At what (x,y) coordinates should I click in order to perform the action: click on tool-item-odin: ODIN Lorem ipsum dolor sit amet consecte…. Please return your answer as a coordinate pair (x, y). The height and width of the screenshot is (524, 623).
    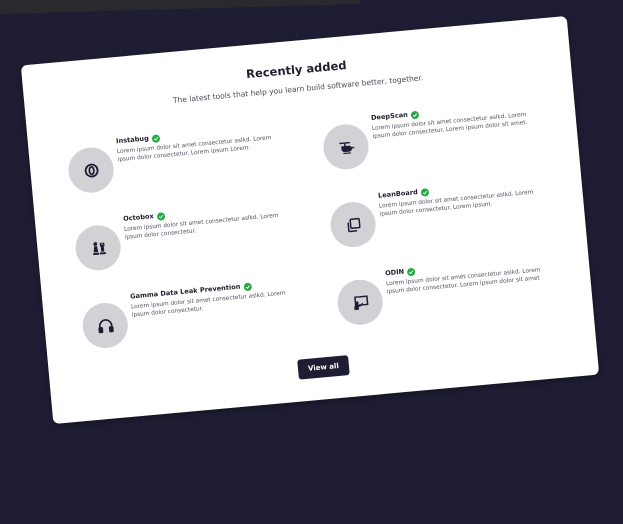
    Looking at the image, I should click on (457, 293).